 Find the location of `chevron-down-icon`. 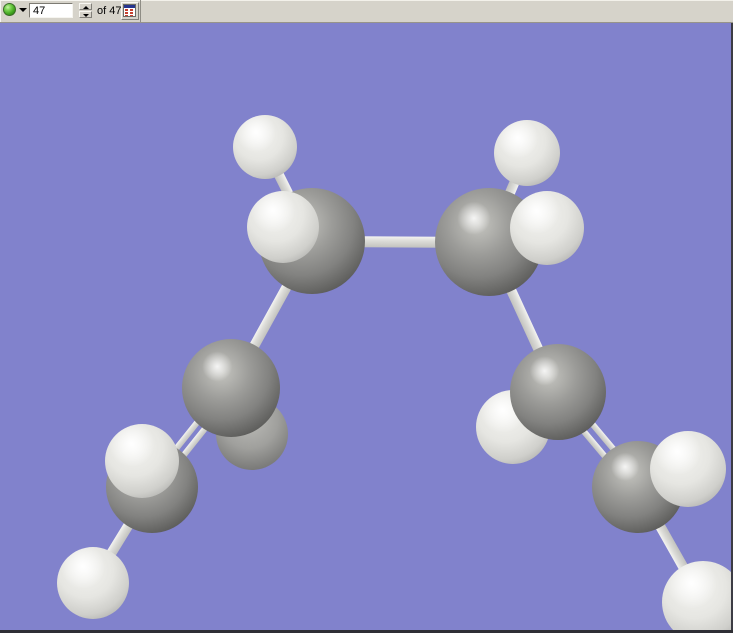

chevron-down-icon is located at coordinates (23, 10).